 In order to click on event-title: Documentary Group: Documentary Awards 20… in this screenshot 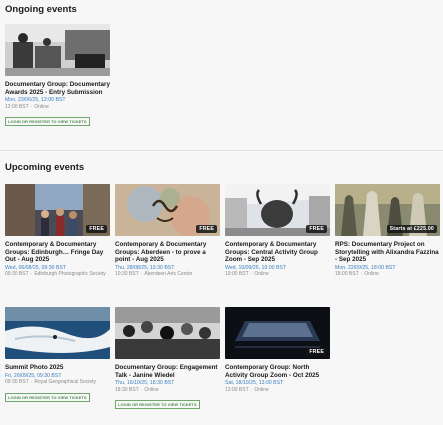, I will do `click(57, 88)`.